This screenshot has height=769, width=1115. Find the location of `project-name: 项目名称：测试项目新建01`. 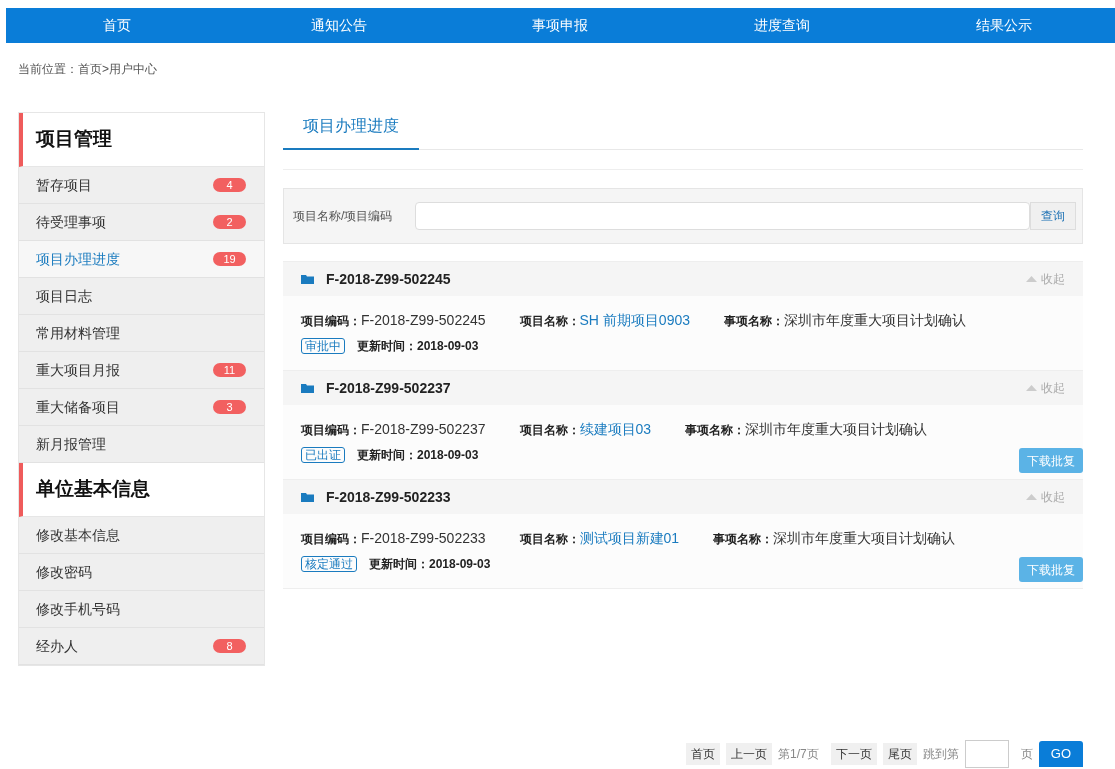

project-name: 项目名称：测试项目新建01 is located at coordinates (599, 538).